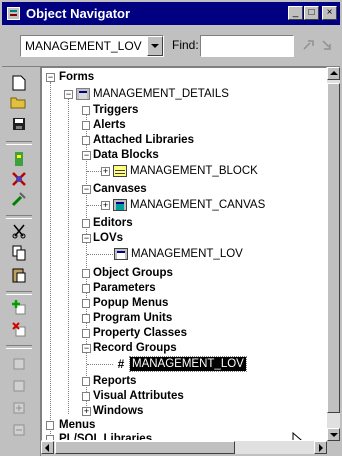 This screenshot has height=456, width=342. I want to click on debug-icon, so click(19, 180).